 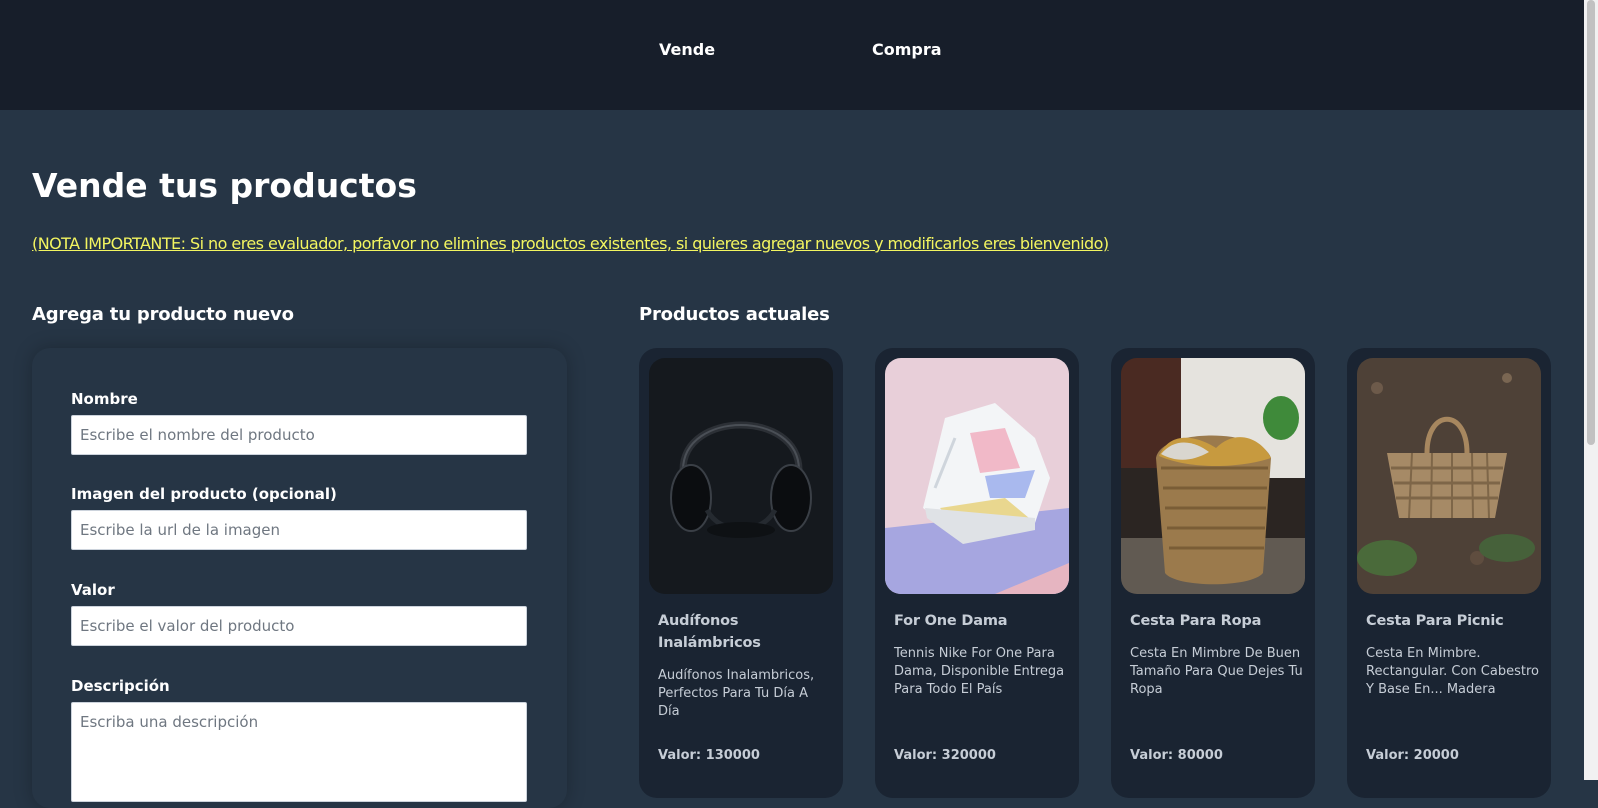 What do you see at coordinates (1176, 755) in the screenshot?
I see `product-value: Valor: 80000` at bounding box center [1176, 755].